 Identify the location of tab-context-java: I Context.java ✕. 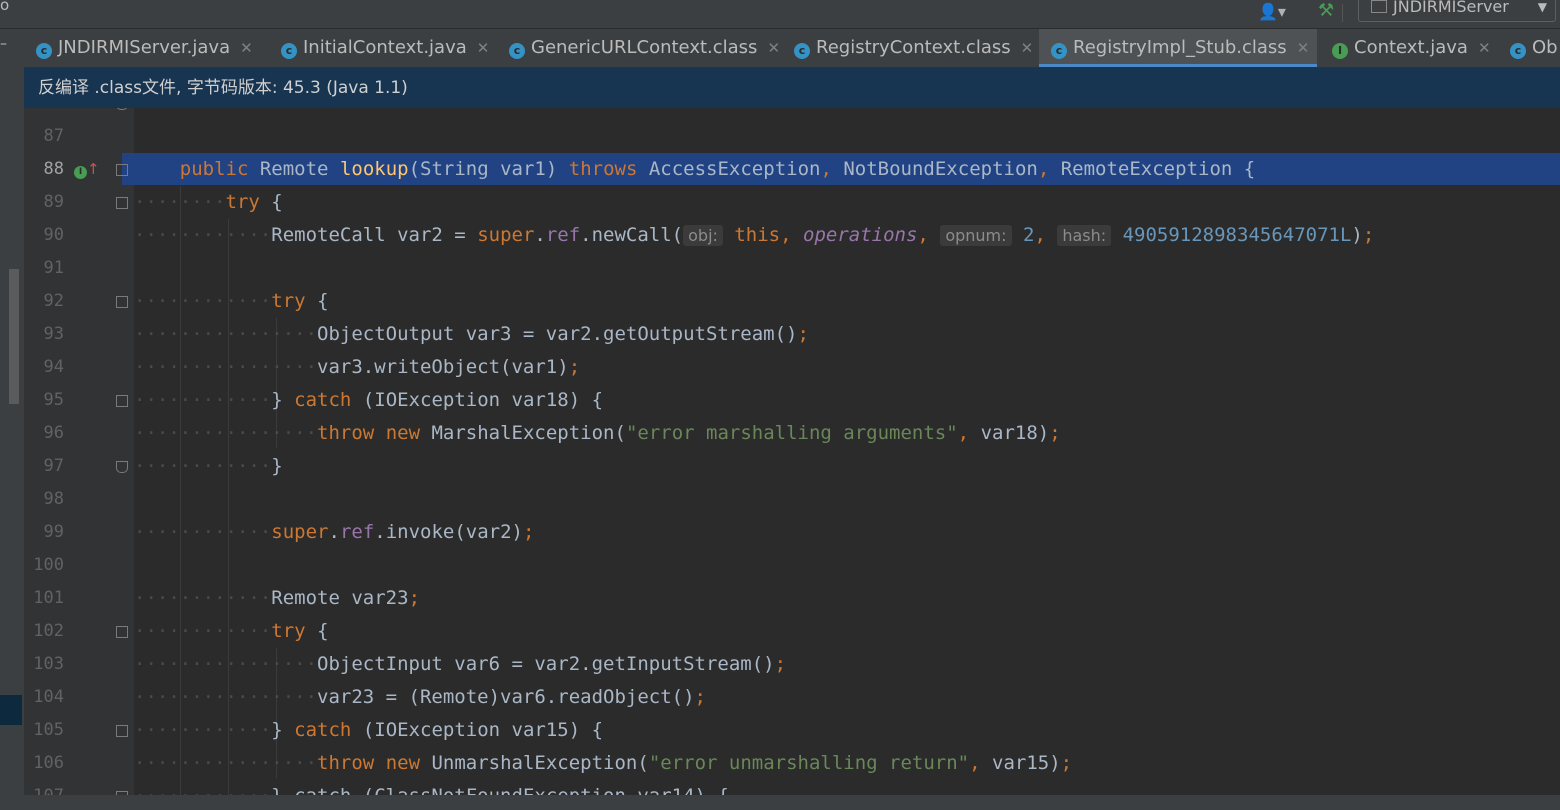
(1411, 48).